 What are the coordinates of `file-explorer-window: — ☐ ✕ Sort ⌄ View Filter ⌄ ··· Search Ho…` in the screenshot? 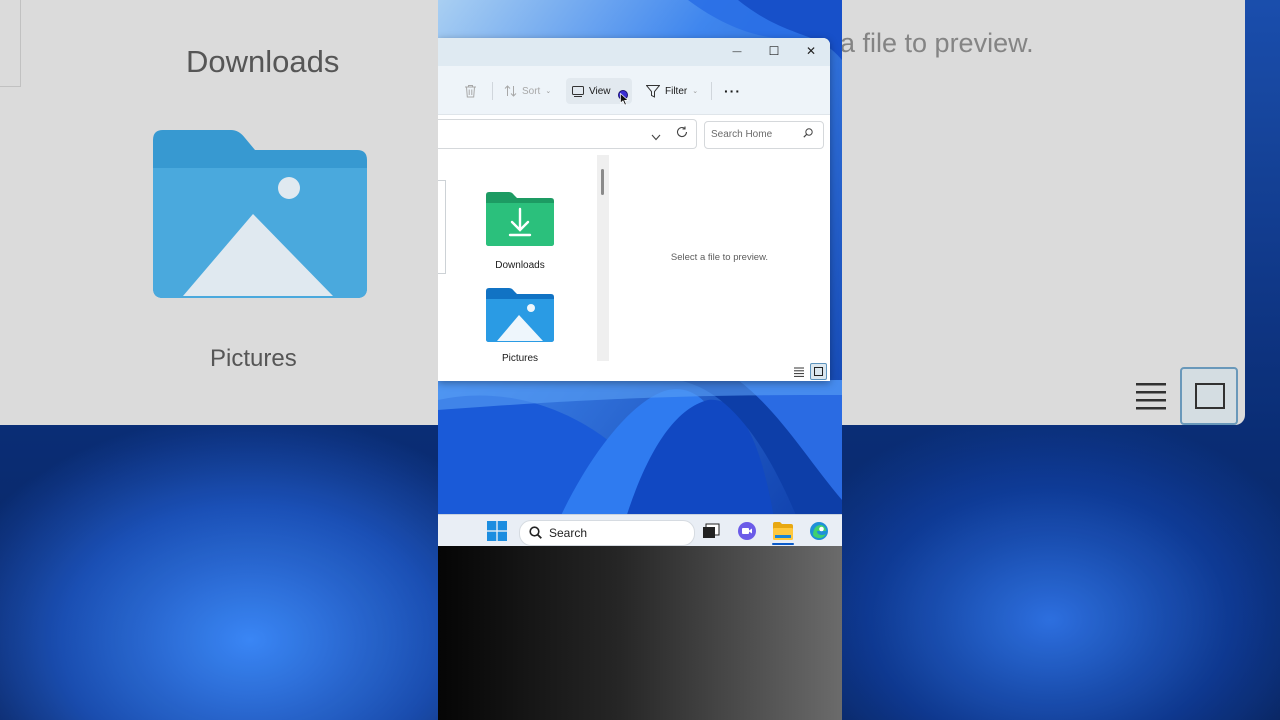 It's located at (634, 209).